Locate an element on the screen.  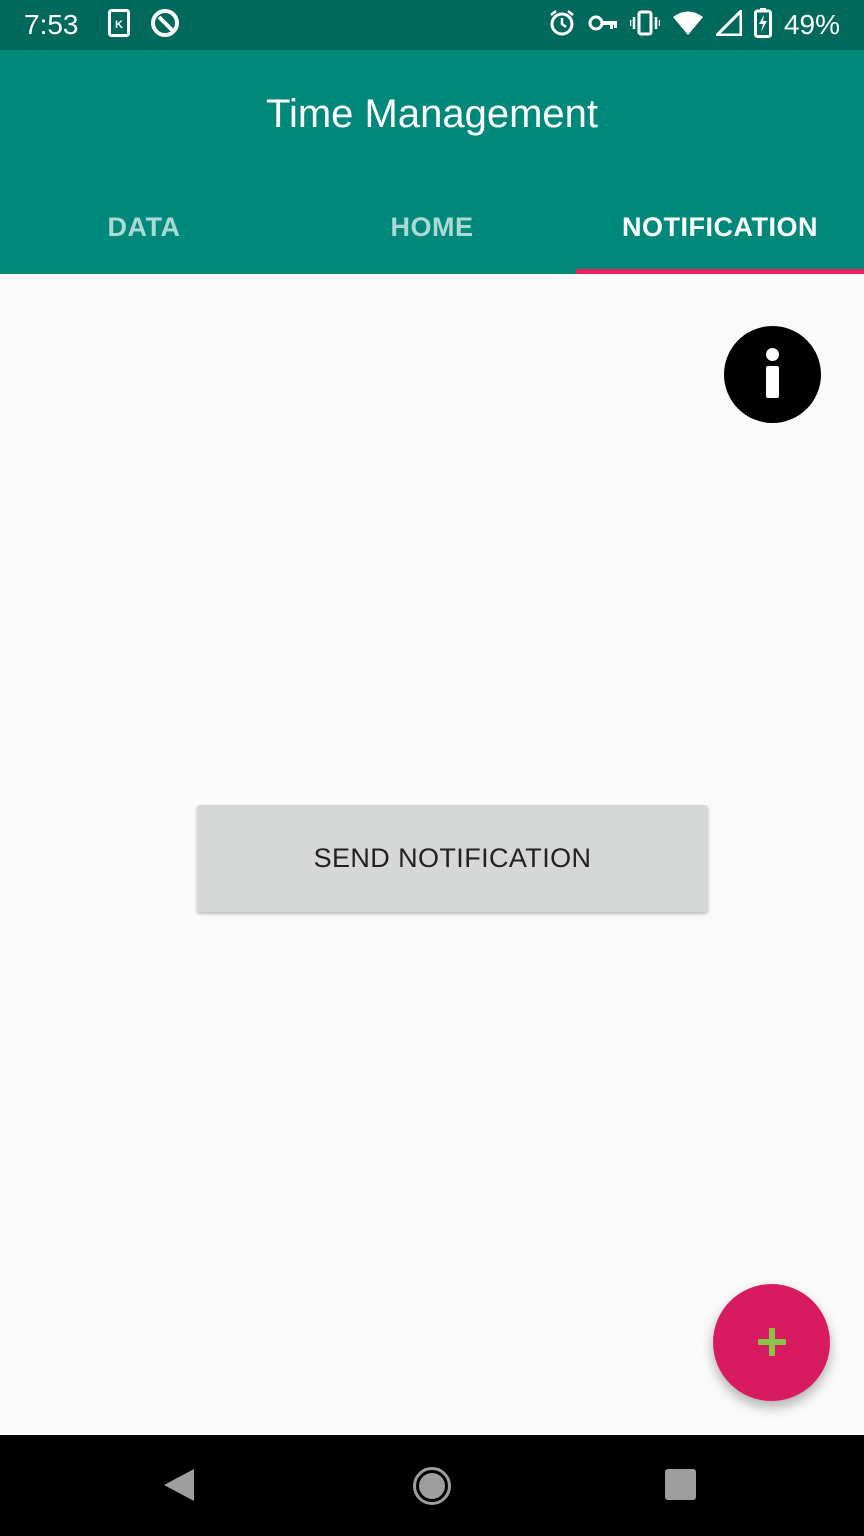
wifi-icon is located at coordinates (688, 25).